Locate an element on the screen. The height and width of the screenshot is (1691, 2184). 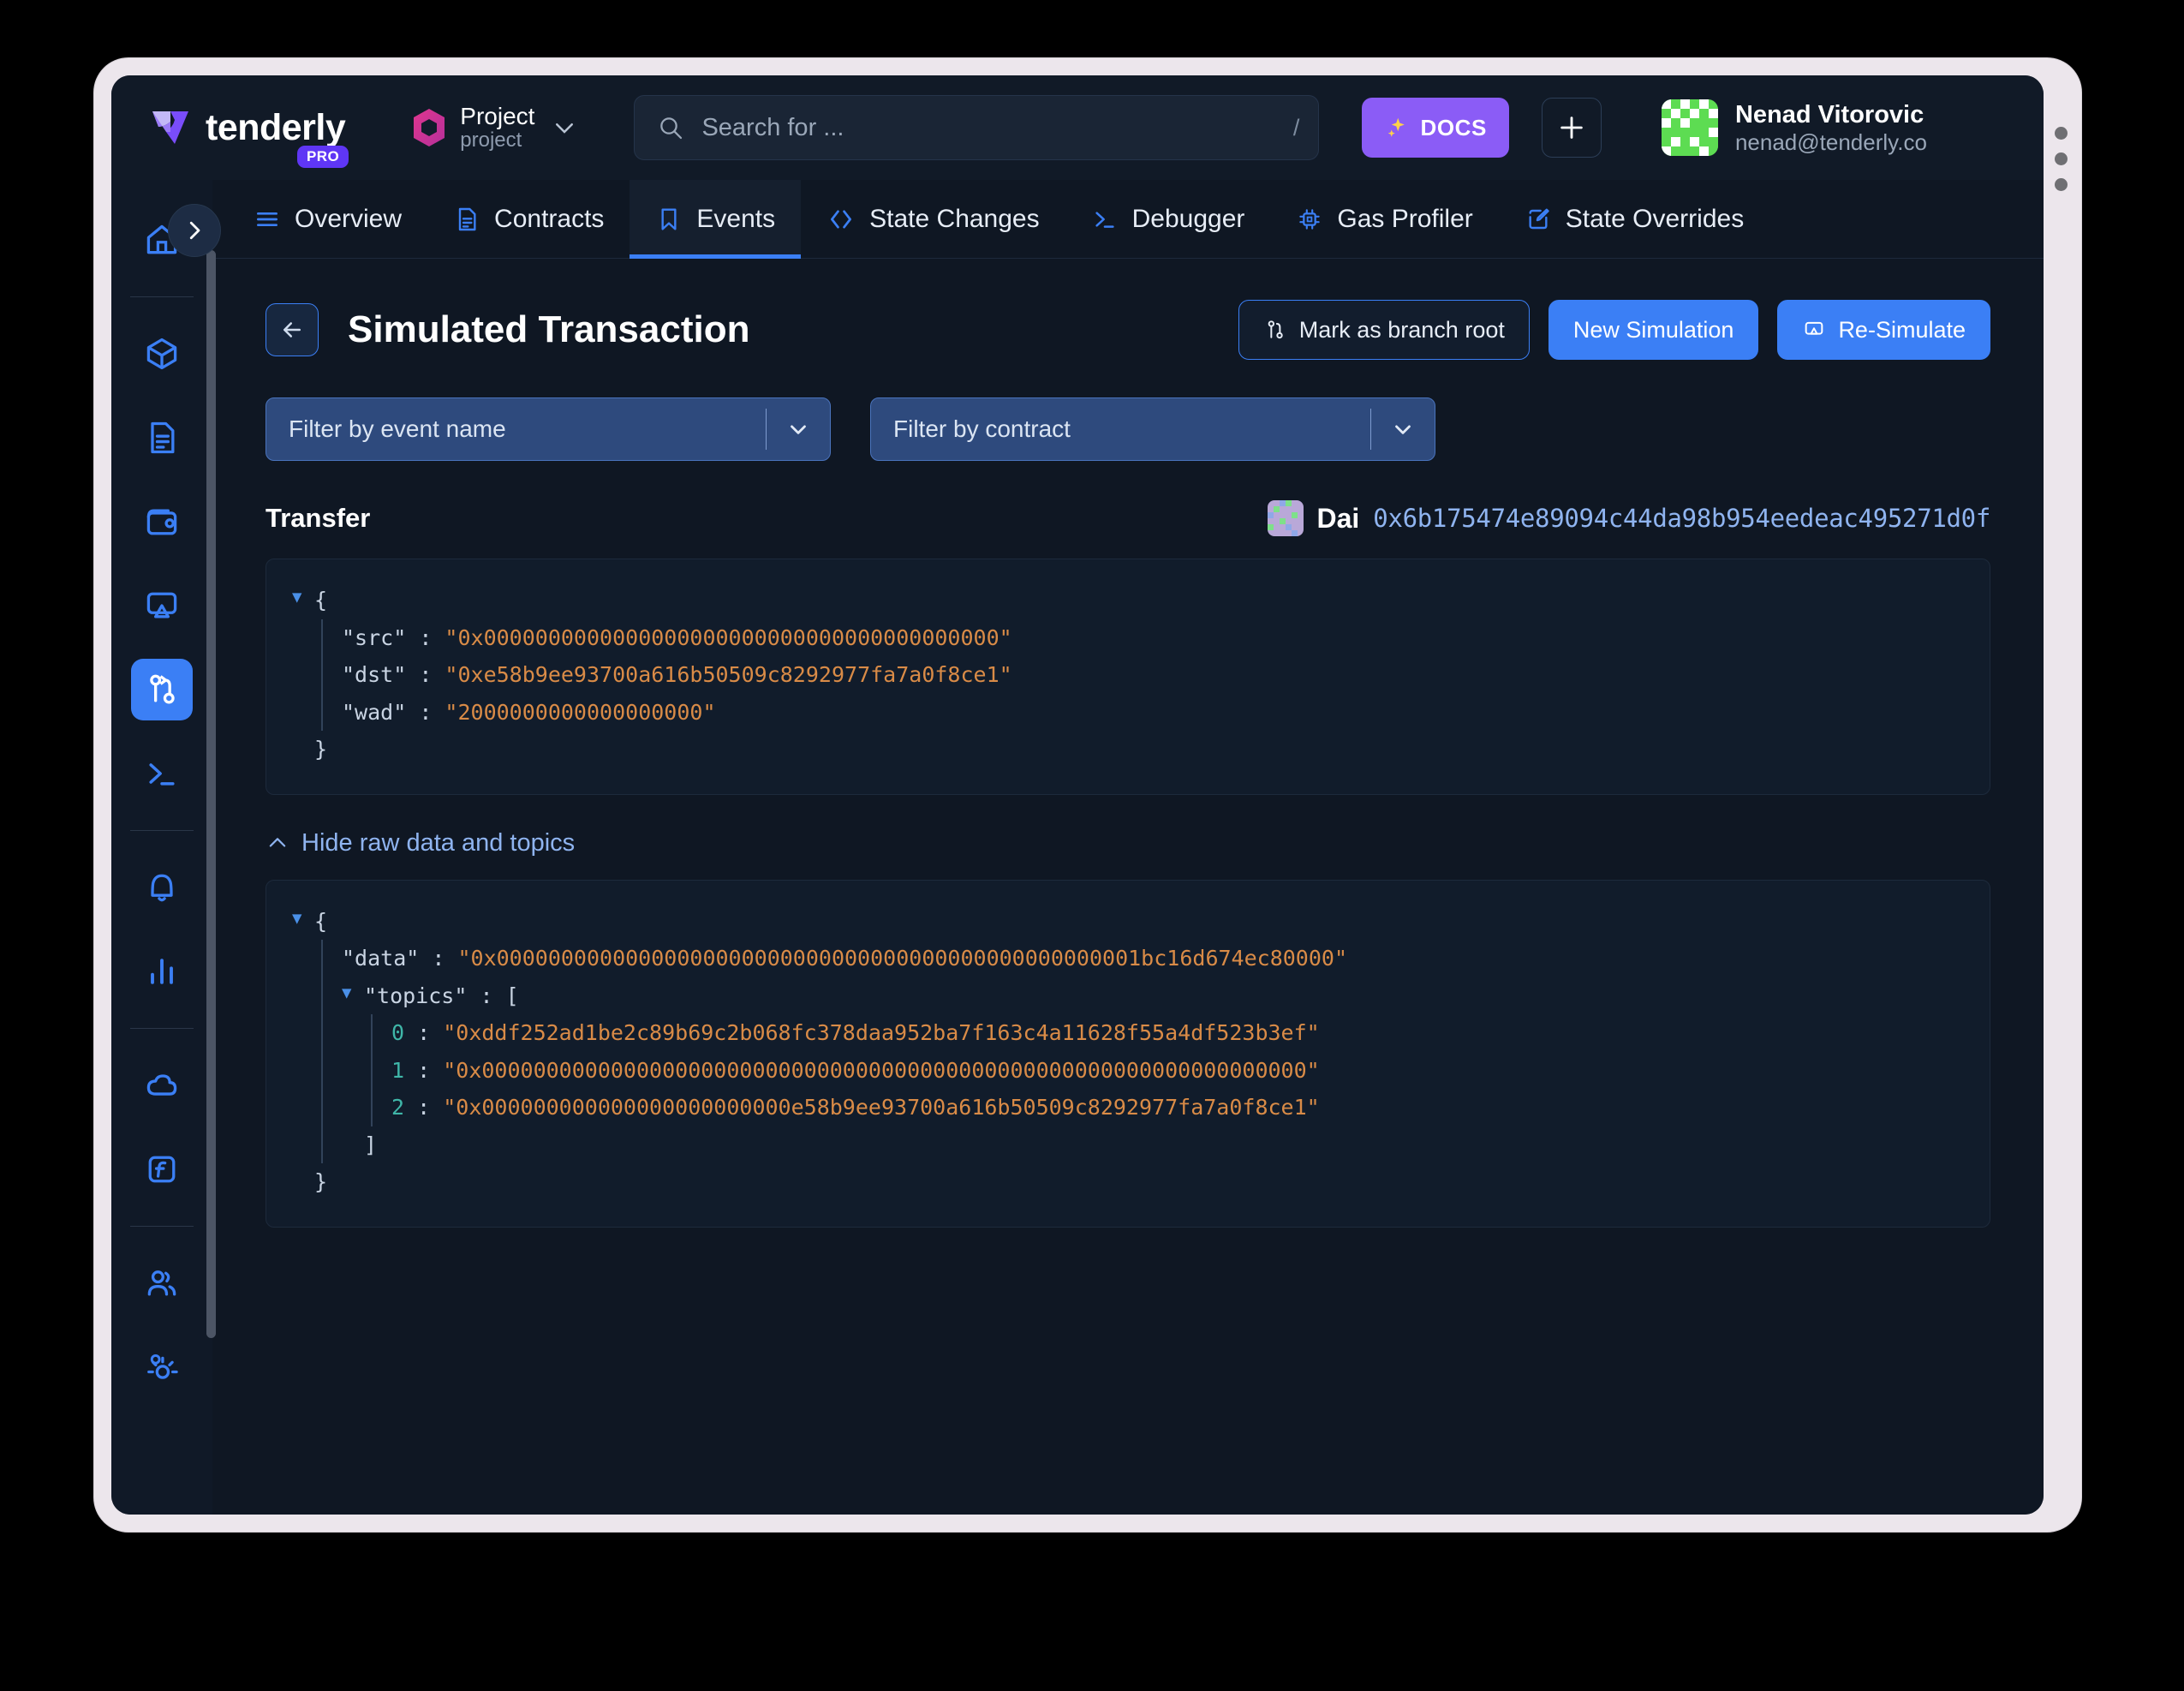
new-simulation-button: New Simulation is located at coordinates (1653, 330).